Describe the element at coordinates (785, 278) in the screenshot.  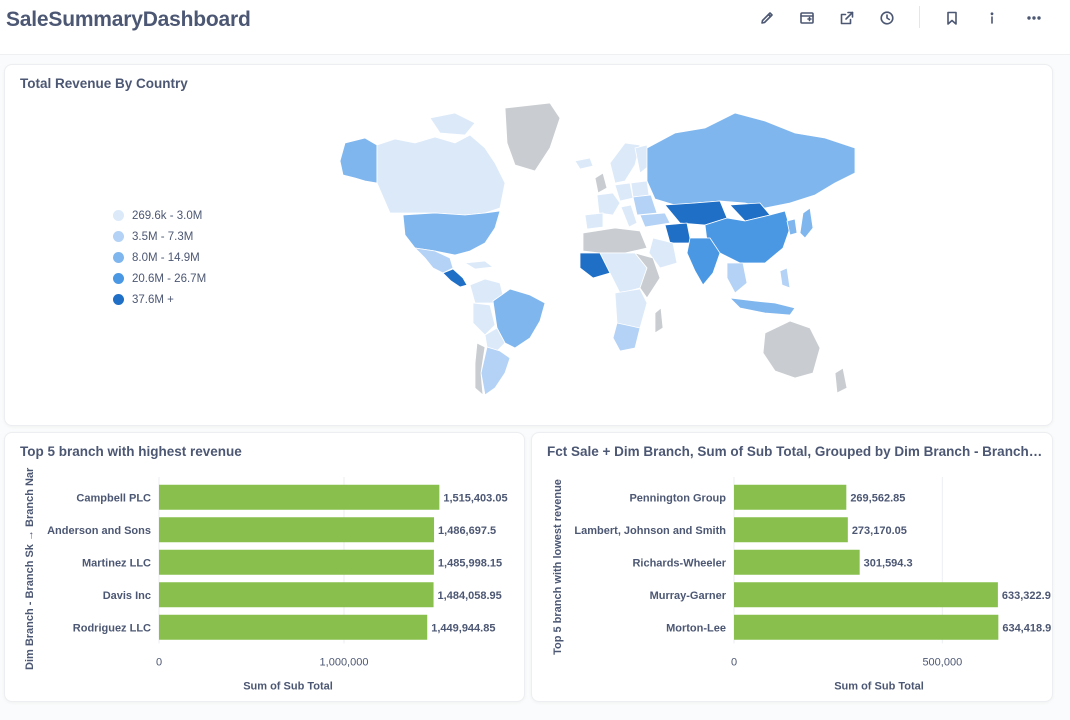
I see `country-philippines` at that location.